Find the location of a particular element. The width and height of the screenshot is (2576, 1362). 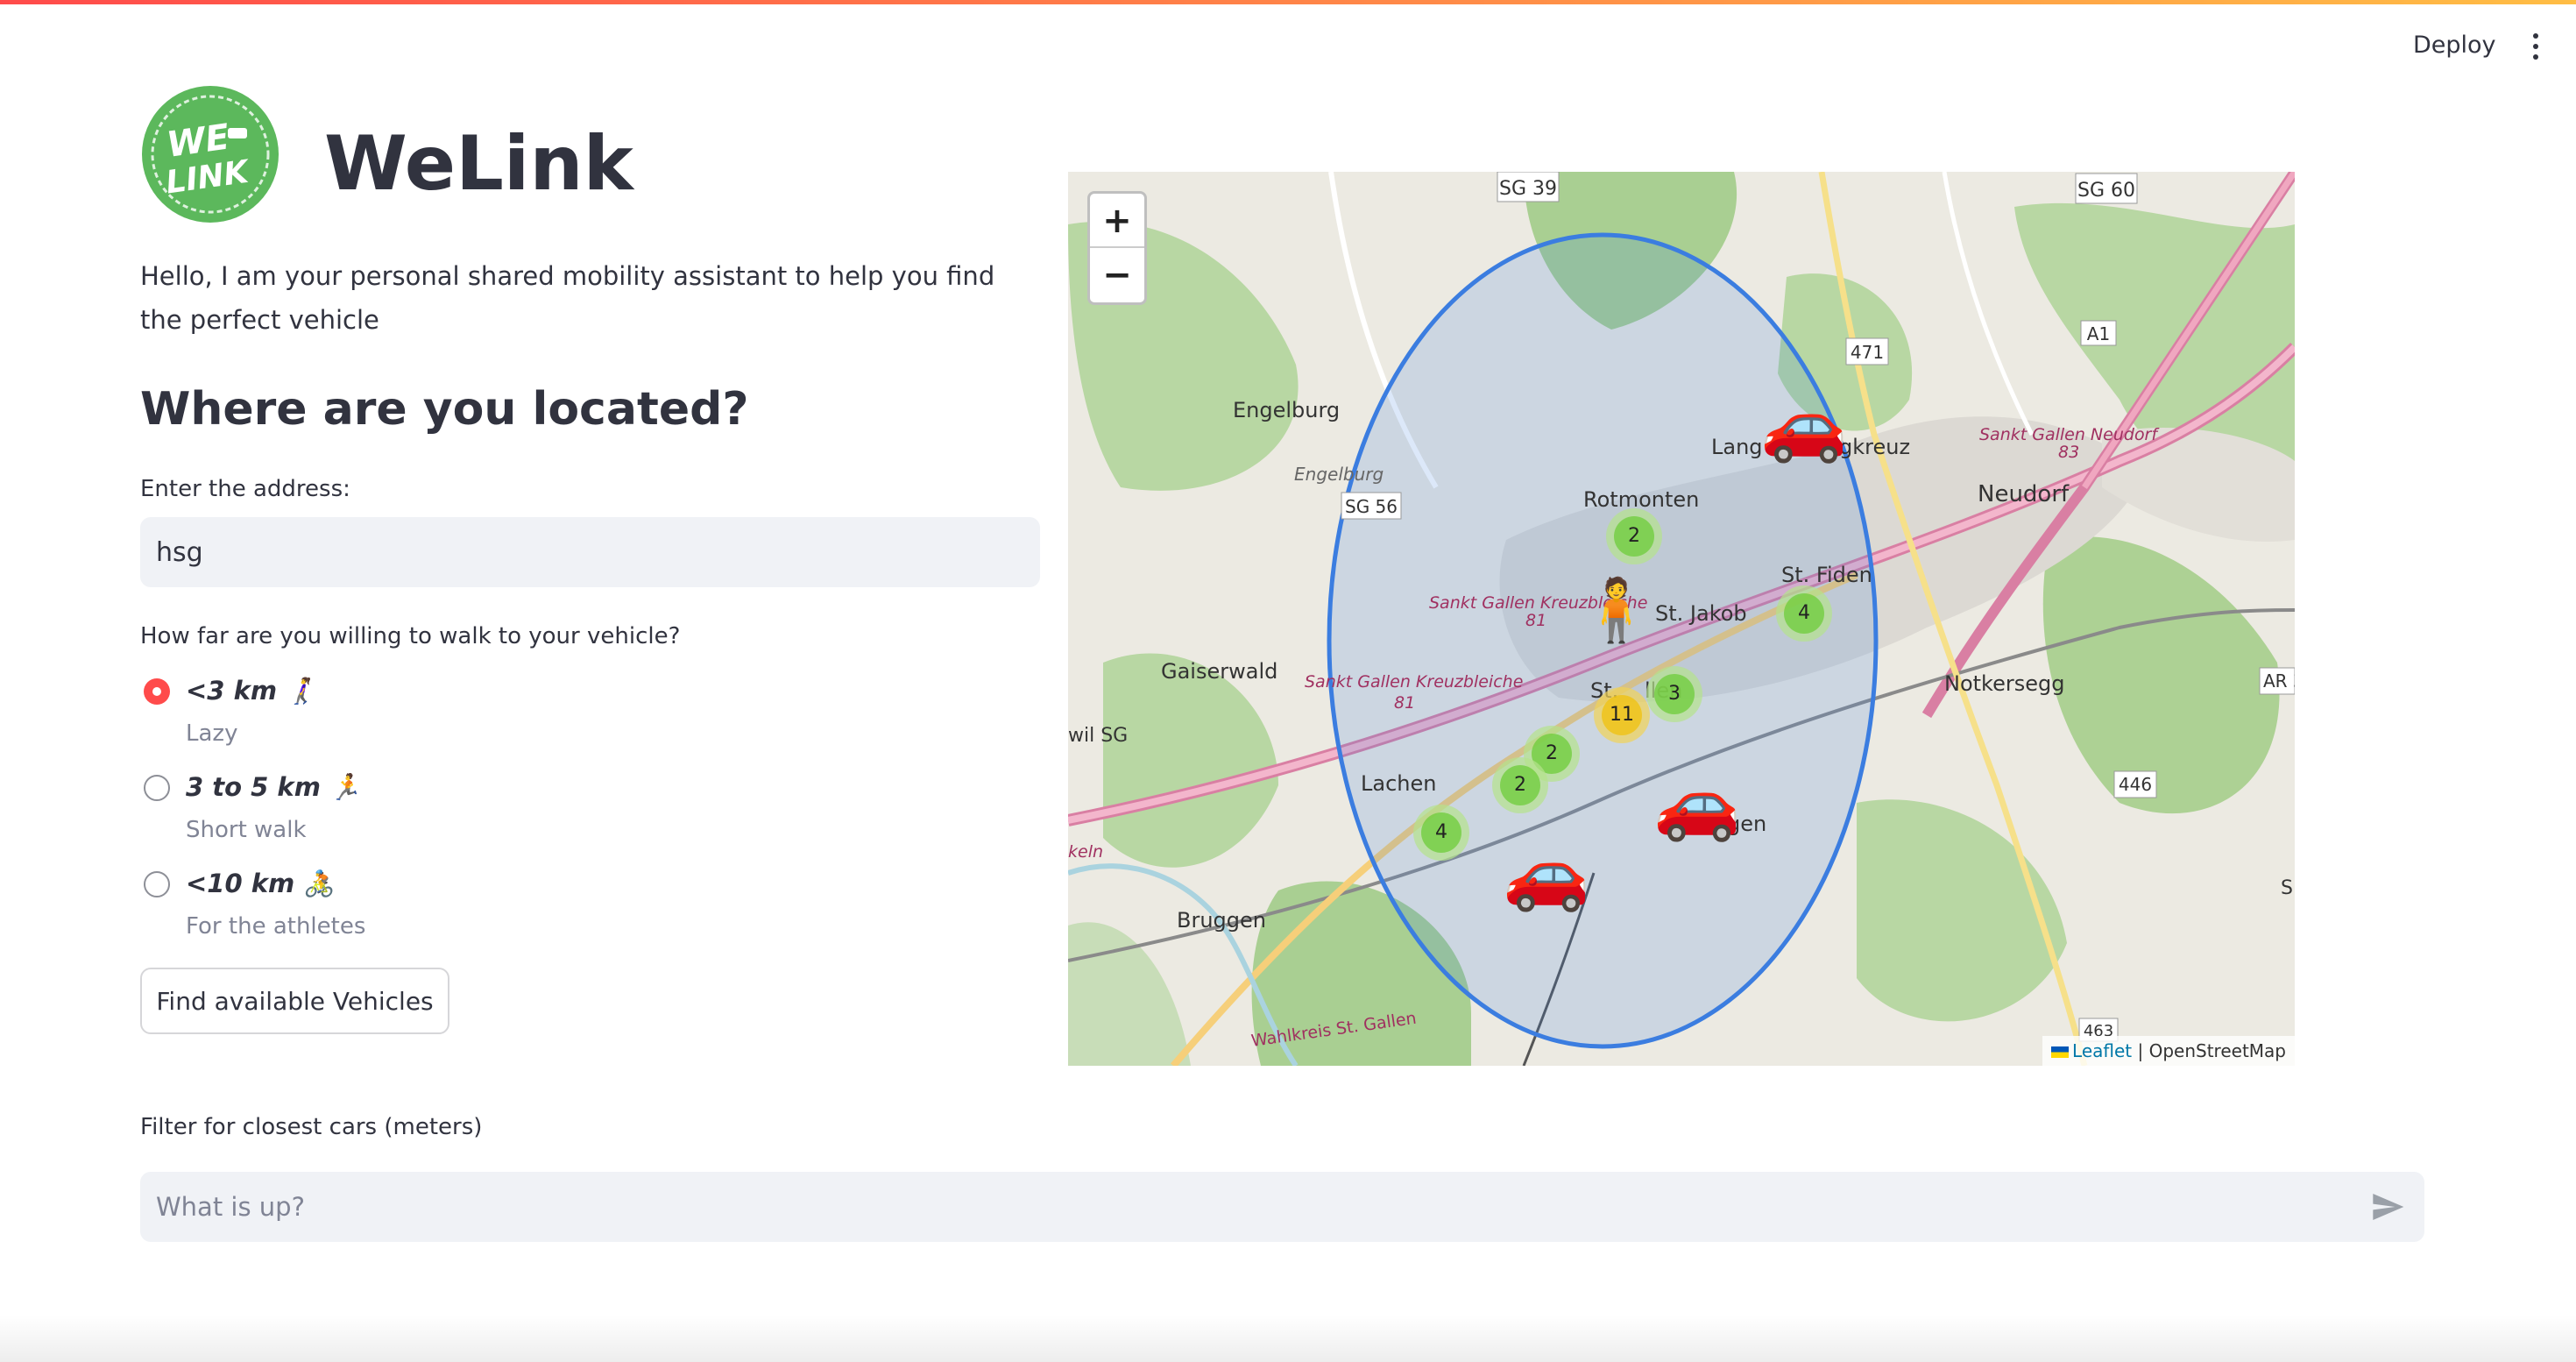

map-label: wil SG is located at coordinates (1098, 736).